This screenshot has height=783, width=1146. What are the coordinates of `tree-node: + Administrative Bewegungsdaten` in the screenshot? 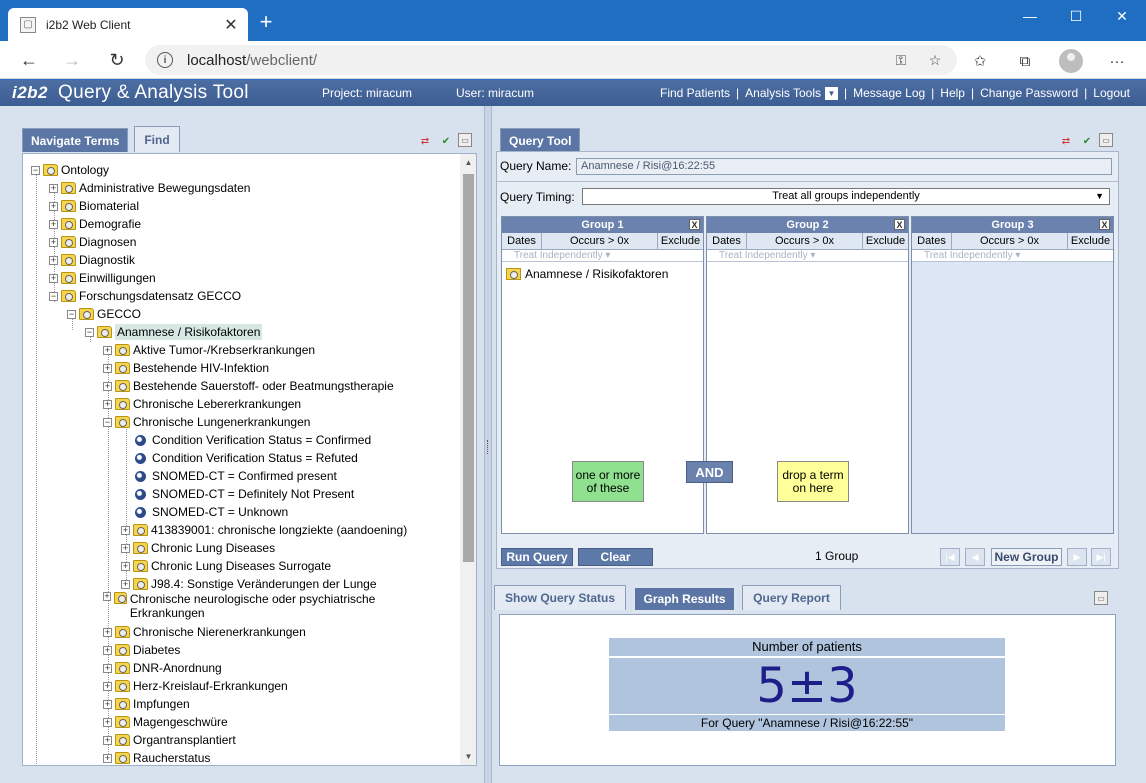 It's located at (149, 188).